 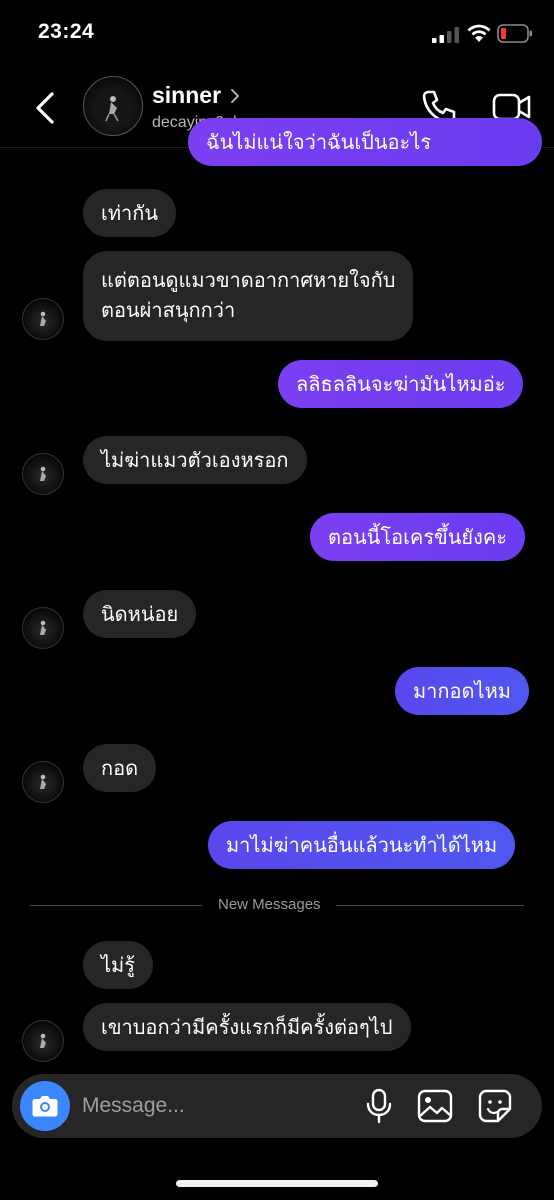 I want to click on contact-name-row: sinner, so click(x=196, y=95).